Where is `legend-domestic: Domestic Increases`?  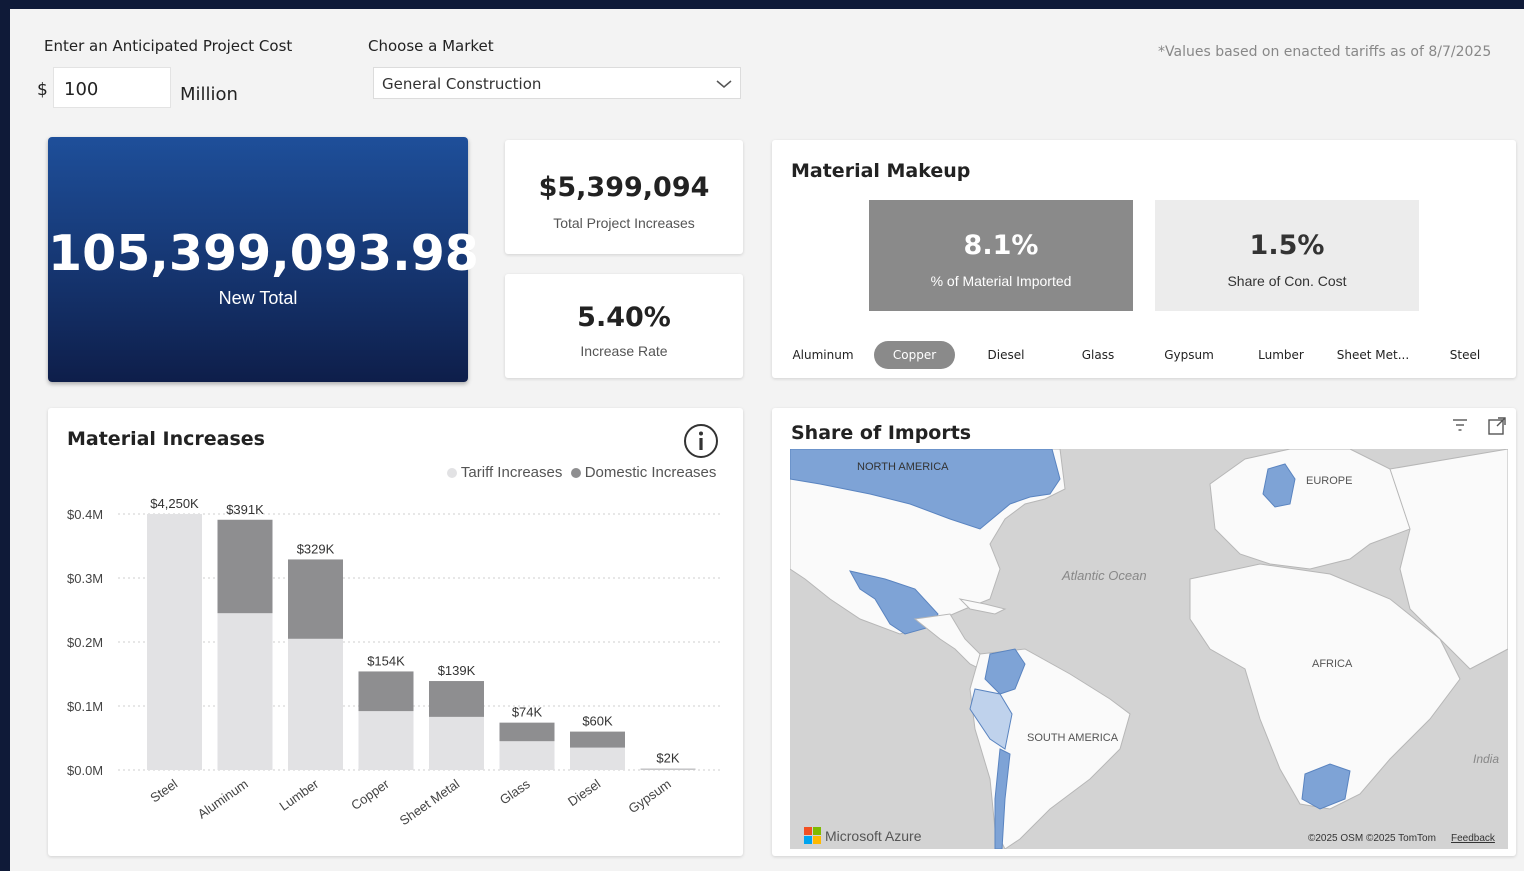
legend-domestic: Domestic Increases is located at coordinates (650, 472).